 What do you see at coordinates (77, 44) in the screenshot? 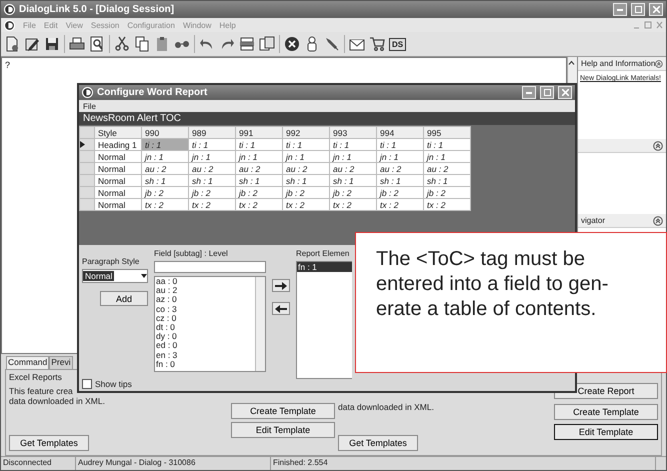
I see `printer-icon` at bounding box center [77, 44].